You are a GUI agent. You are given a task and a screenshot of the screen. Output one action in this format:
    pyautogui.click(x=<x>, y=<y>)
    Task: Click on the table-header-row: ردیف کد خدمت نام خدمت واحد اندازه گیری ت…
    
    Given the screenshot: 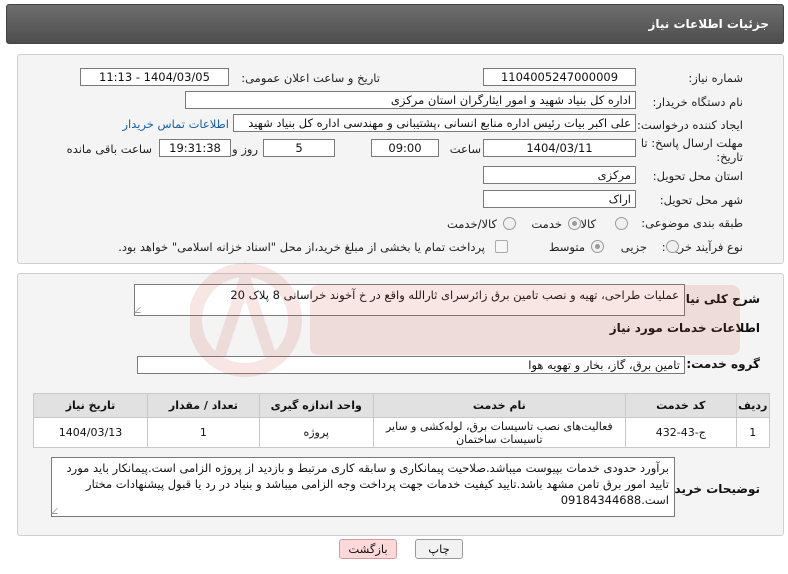 What is the action you would take?
    pyautogui.click(x=401, y=405)
    